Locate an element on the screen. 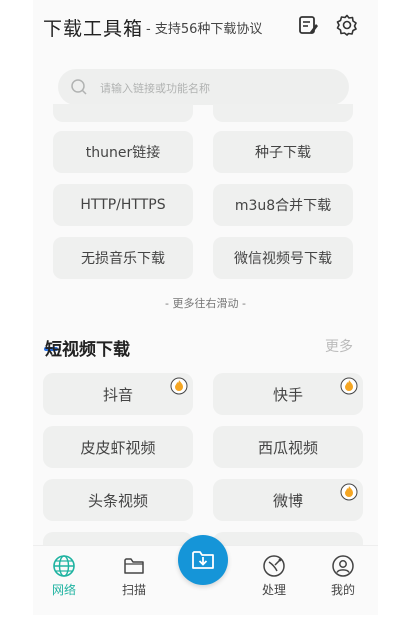 The width and height of the screenshot is (400, 628). folder-icon is located at coordinates (134, 566).